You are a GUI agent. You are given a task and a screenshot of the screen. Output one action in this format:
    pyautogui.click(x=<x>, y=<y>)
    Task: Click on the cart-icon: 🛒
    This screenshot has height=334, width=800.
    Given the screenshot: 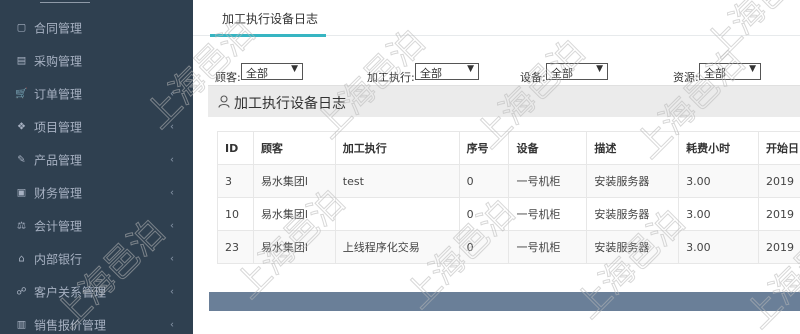 What is the action you would take?
    pyautogui.click(x=21, y=93)
    